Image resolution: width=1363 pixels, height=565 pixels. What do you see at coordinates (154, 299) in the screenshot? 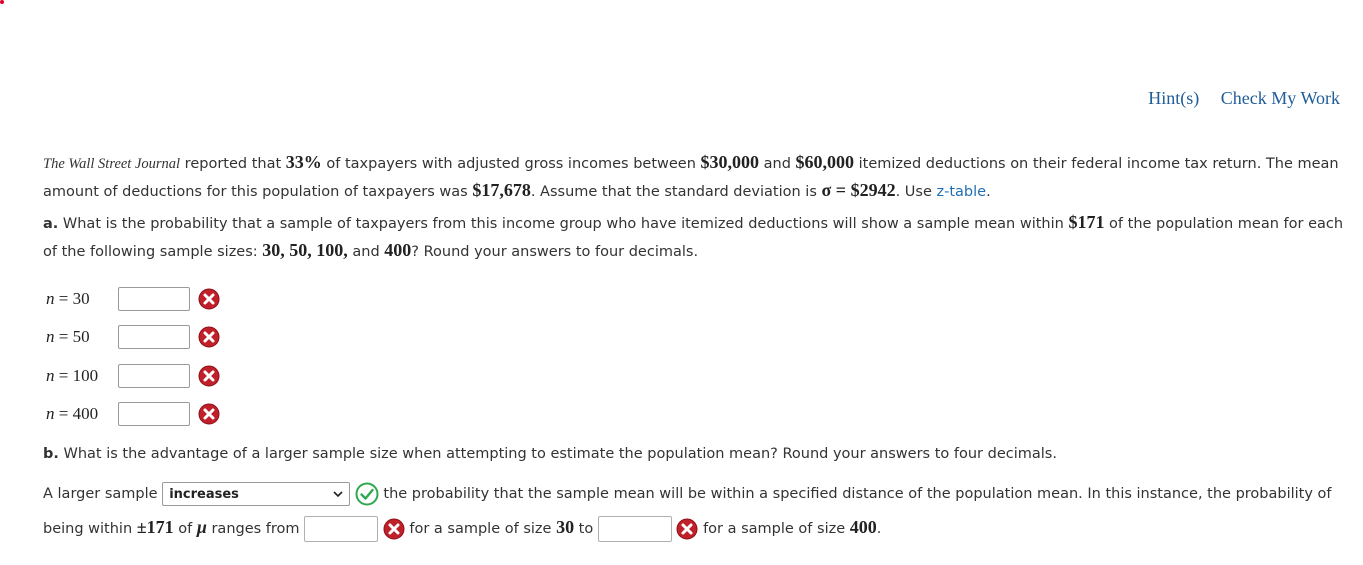
I see `answer-input-n30` at bounding box center [154, 299].